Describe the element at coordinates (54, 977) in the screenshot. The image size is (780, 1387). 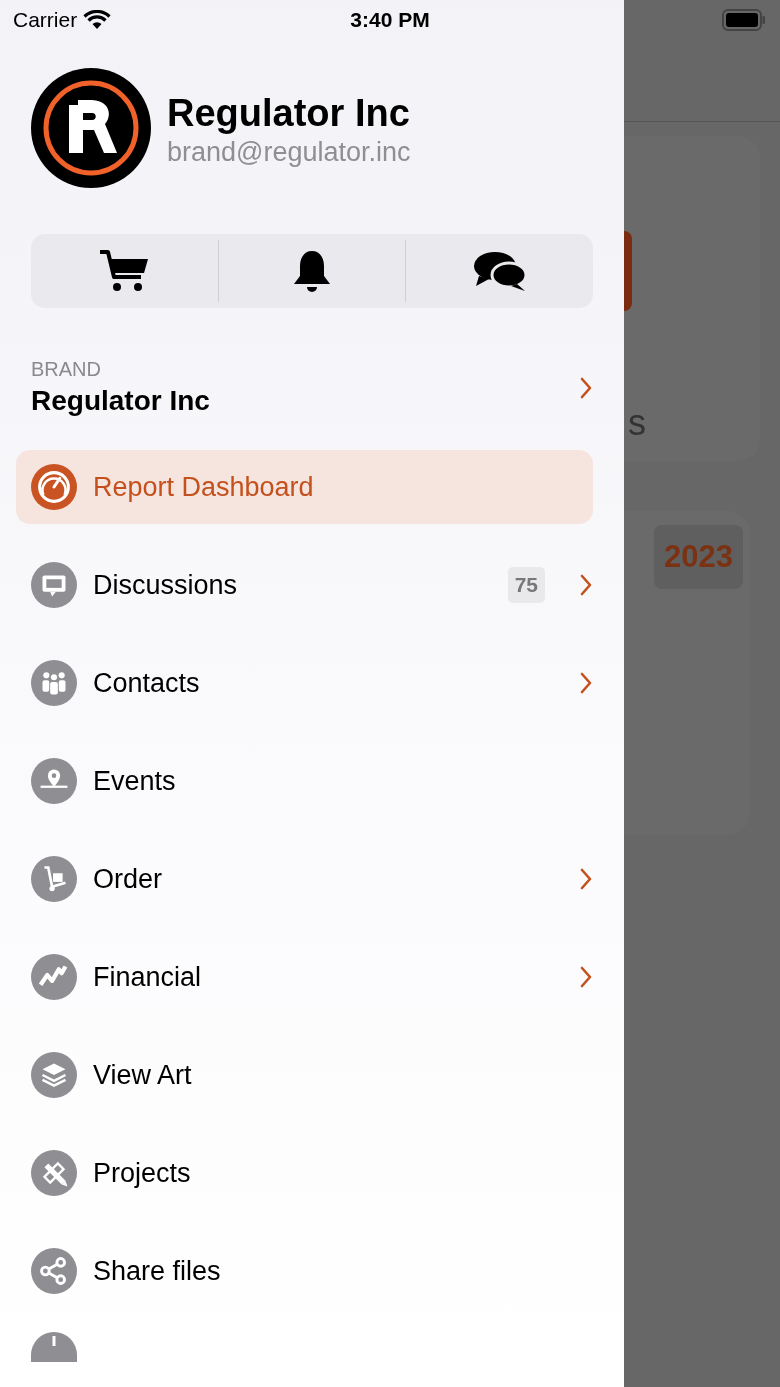
I see `line-chart-icon` at that location.